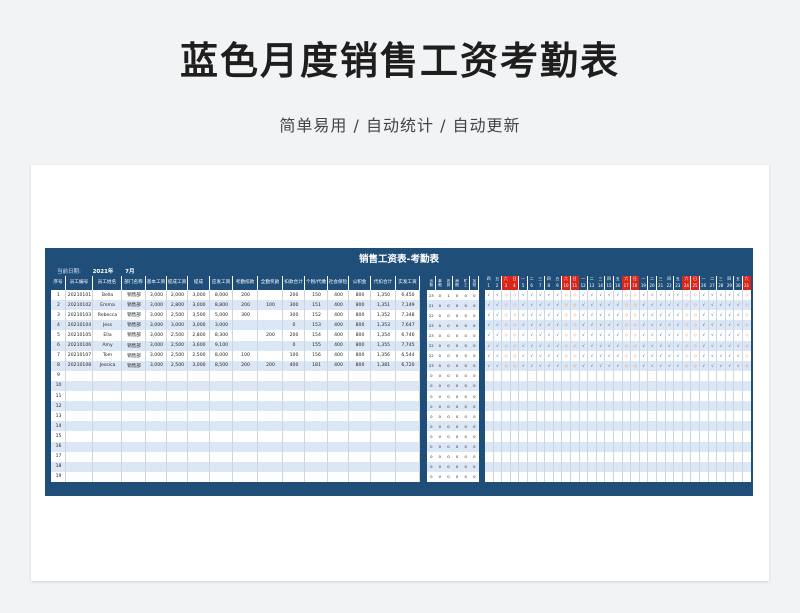 Image resolution: width=800 pixels, height=613 pixels. I want to click on attendance-mark: ◇, so click(747, 295).